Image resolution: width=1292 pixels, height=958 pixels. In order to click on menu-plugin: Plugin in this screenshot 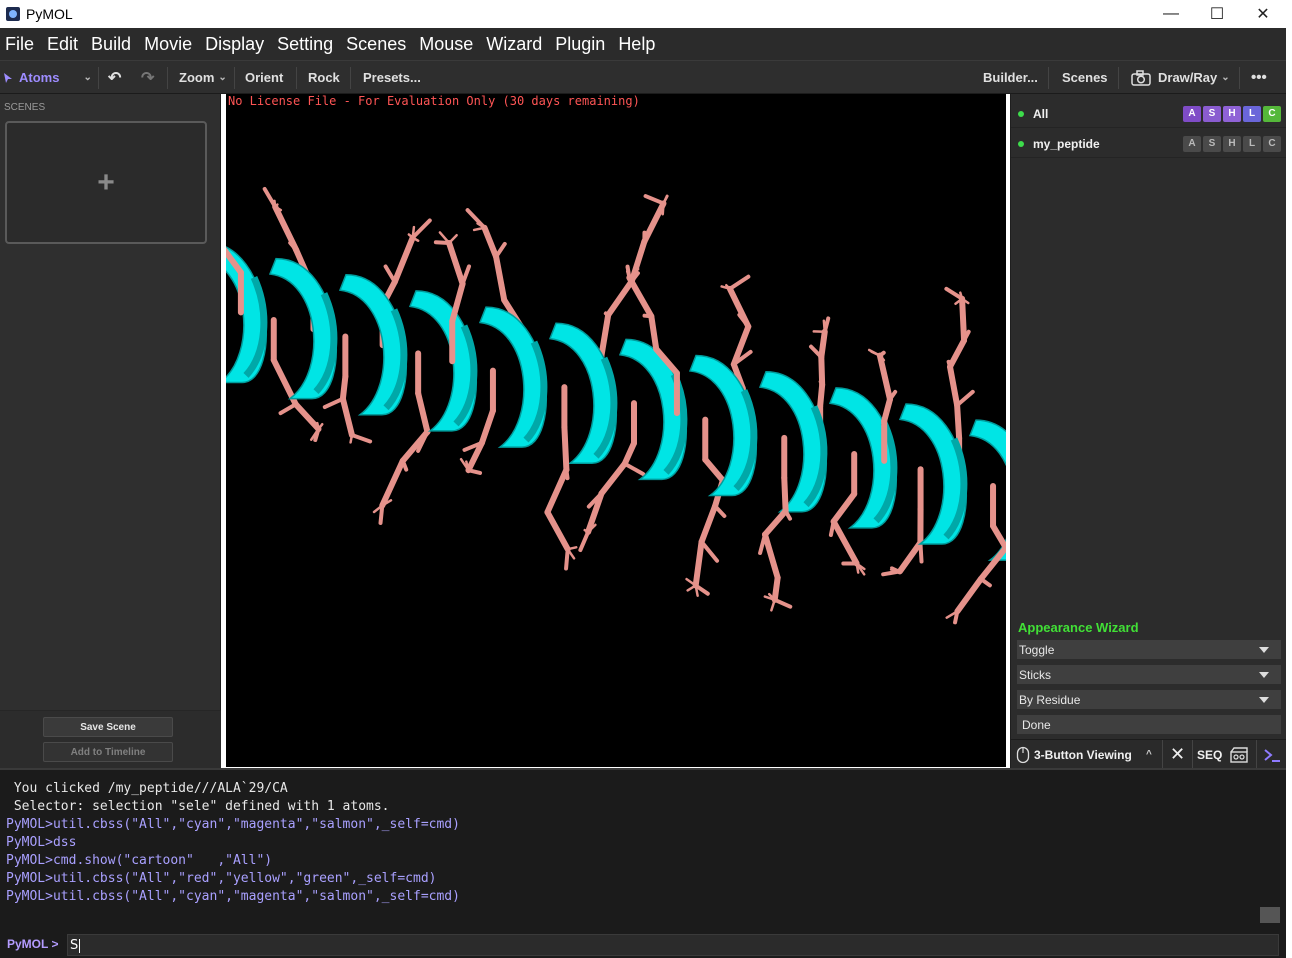, I will do `click(581, 44)`.